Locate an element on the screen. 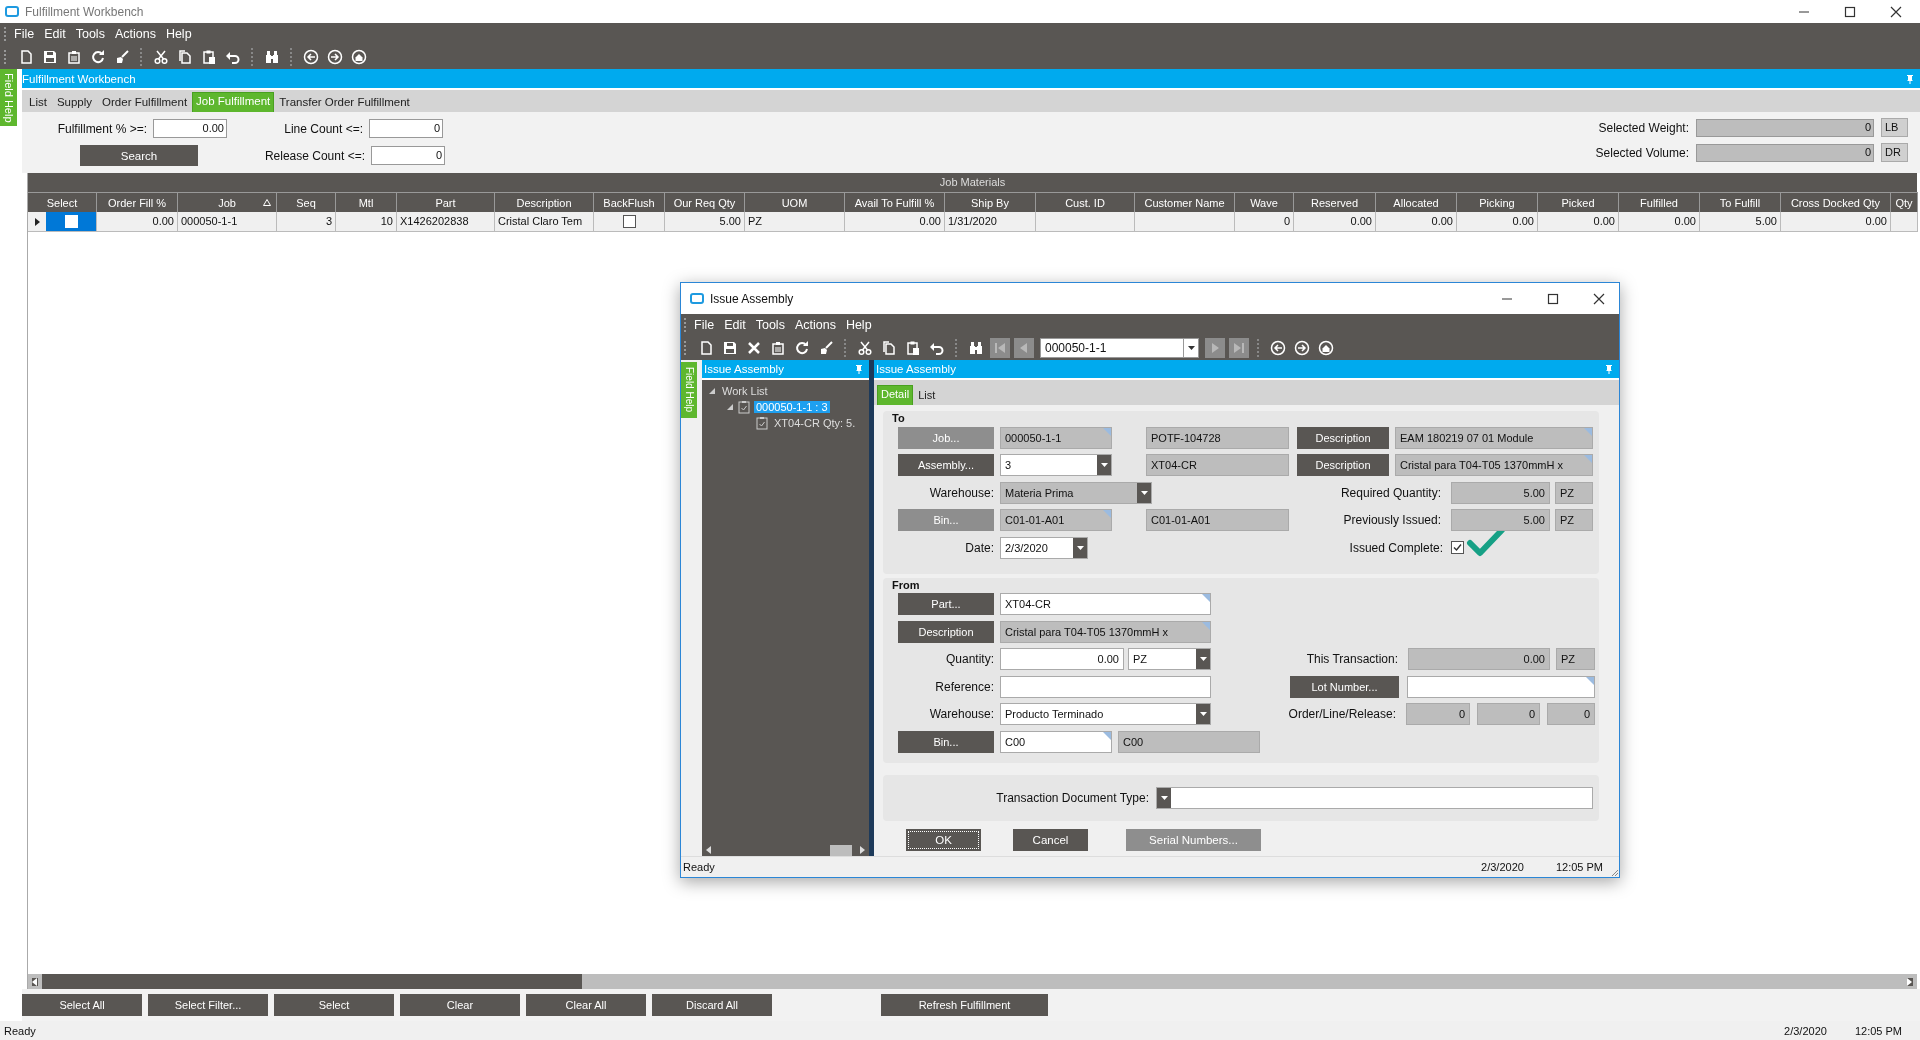  search-button: Search is located at coordinates (139, 155).